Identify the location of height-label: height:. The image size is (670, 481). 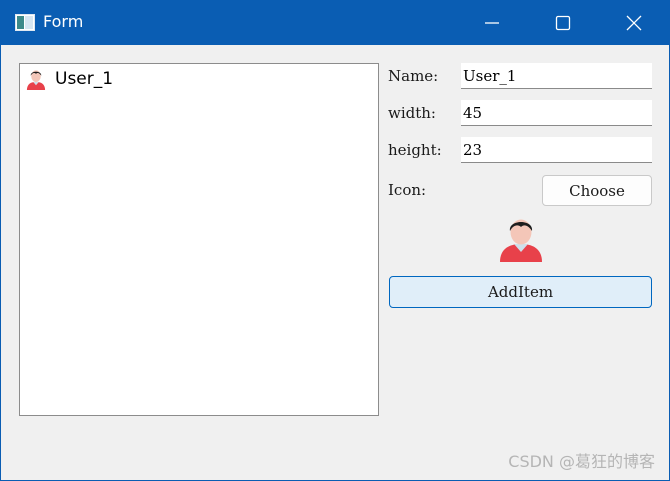
(415, 150).